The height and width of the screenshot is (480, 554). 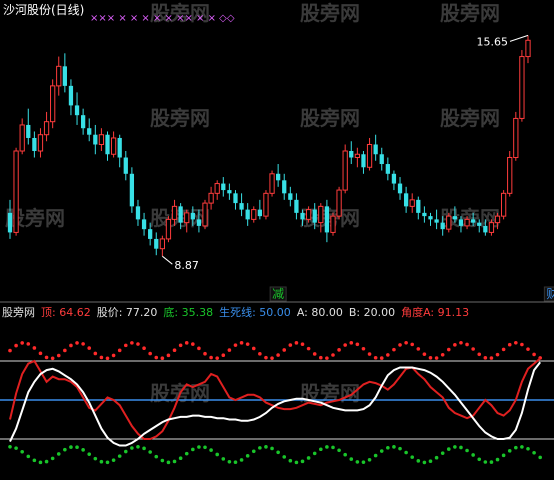 What do you see at coordinates (162, 18) in the screenshot?
I see `marker-row: ××× × × × × × ×× × × ◇◇` at bounding box center [162, 18].